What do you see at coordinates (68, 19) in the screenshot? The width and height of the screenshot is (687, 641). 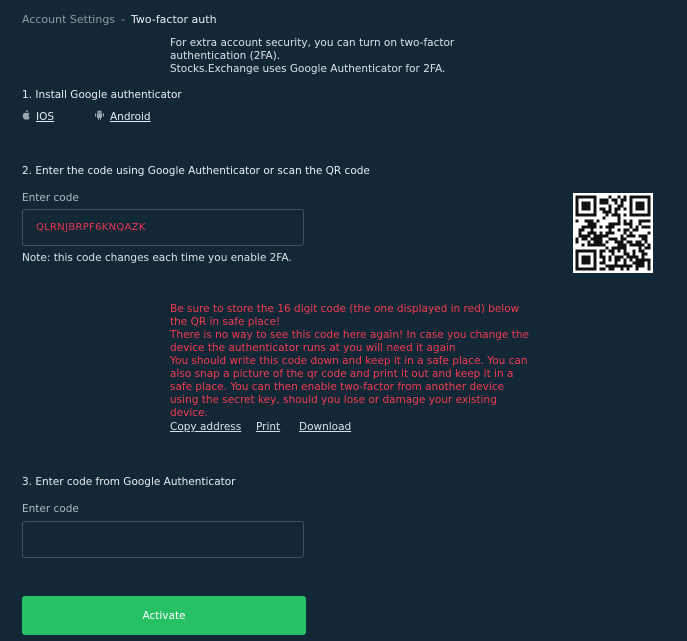 I see `breadcrumb-parent: Account Settings` at bounding box center [68, 19].